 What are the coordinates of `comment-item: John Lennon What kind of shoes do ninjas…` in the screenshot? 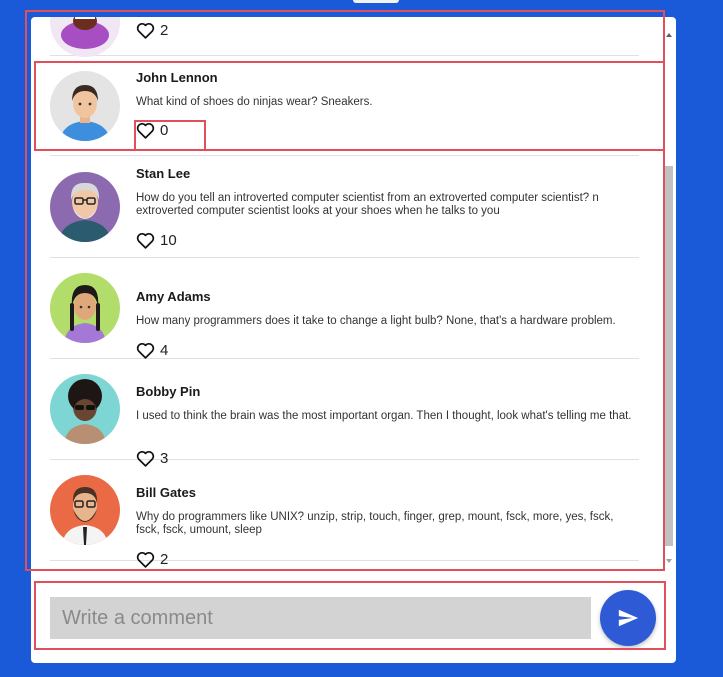 It's located at (344, 106).